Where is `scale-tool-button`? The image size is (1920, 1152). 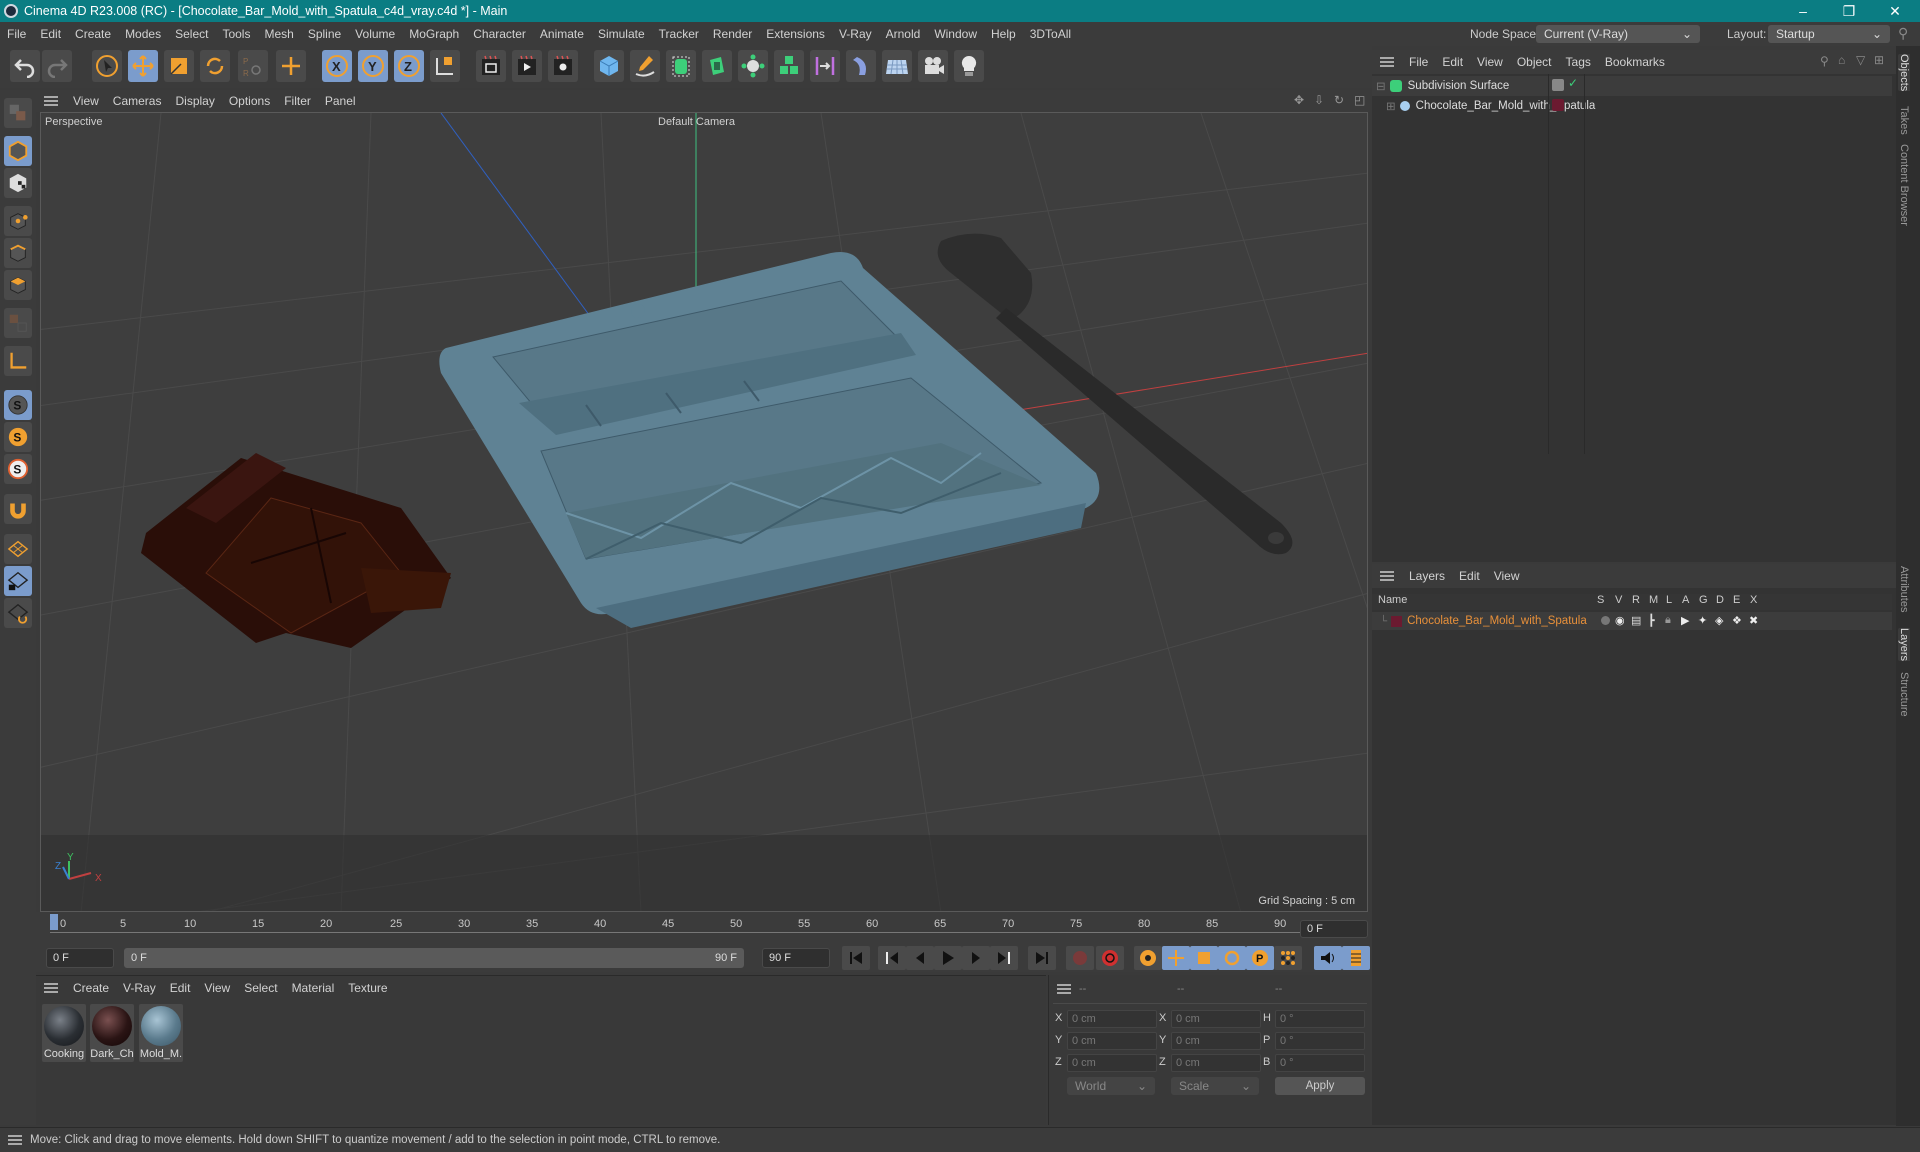 scale-tool-button is located at coordinates (179, 66).